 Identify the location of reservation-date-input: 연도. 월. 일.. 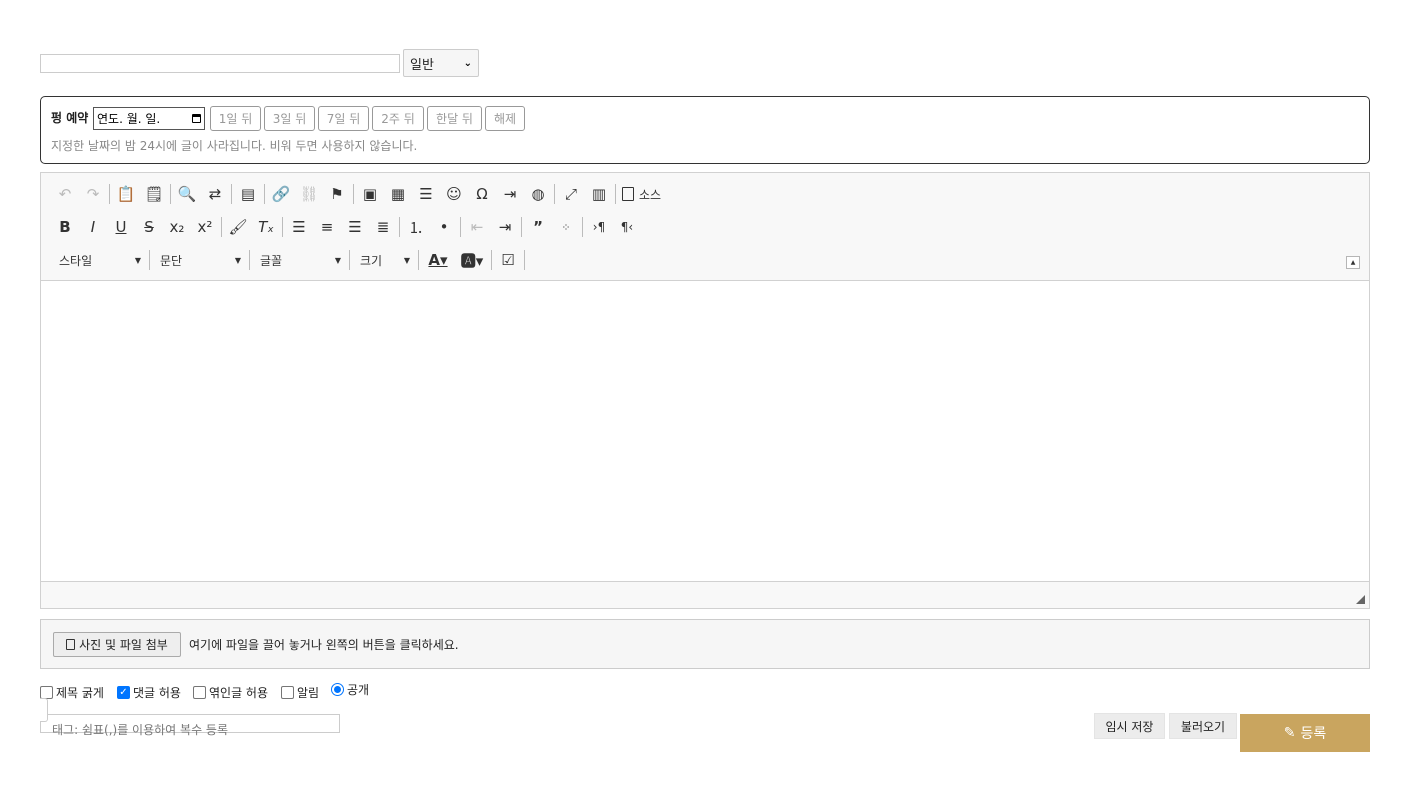
(149, 118).